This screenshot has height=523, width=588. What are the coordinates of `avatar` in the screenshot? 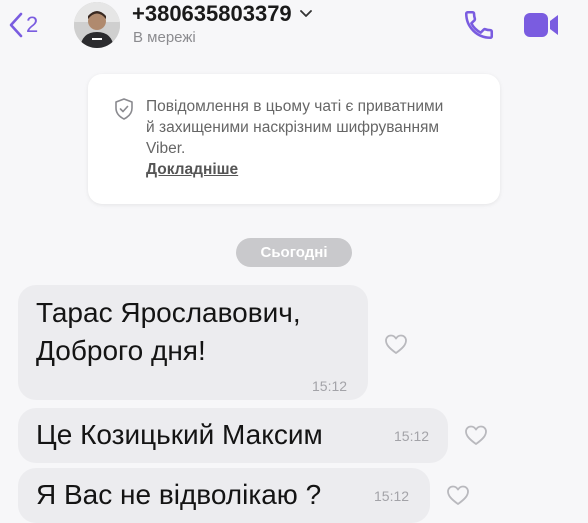 It's located at (97, 25).